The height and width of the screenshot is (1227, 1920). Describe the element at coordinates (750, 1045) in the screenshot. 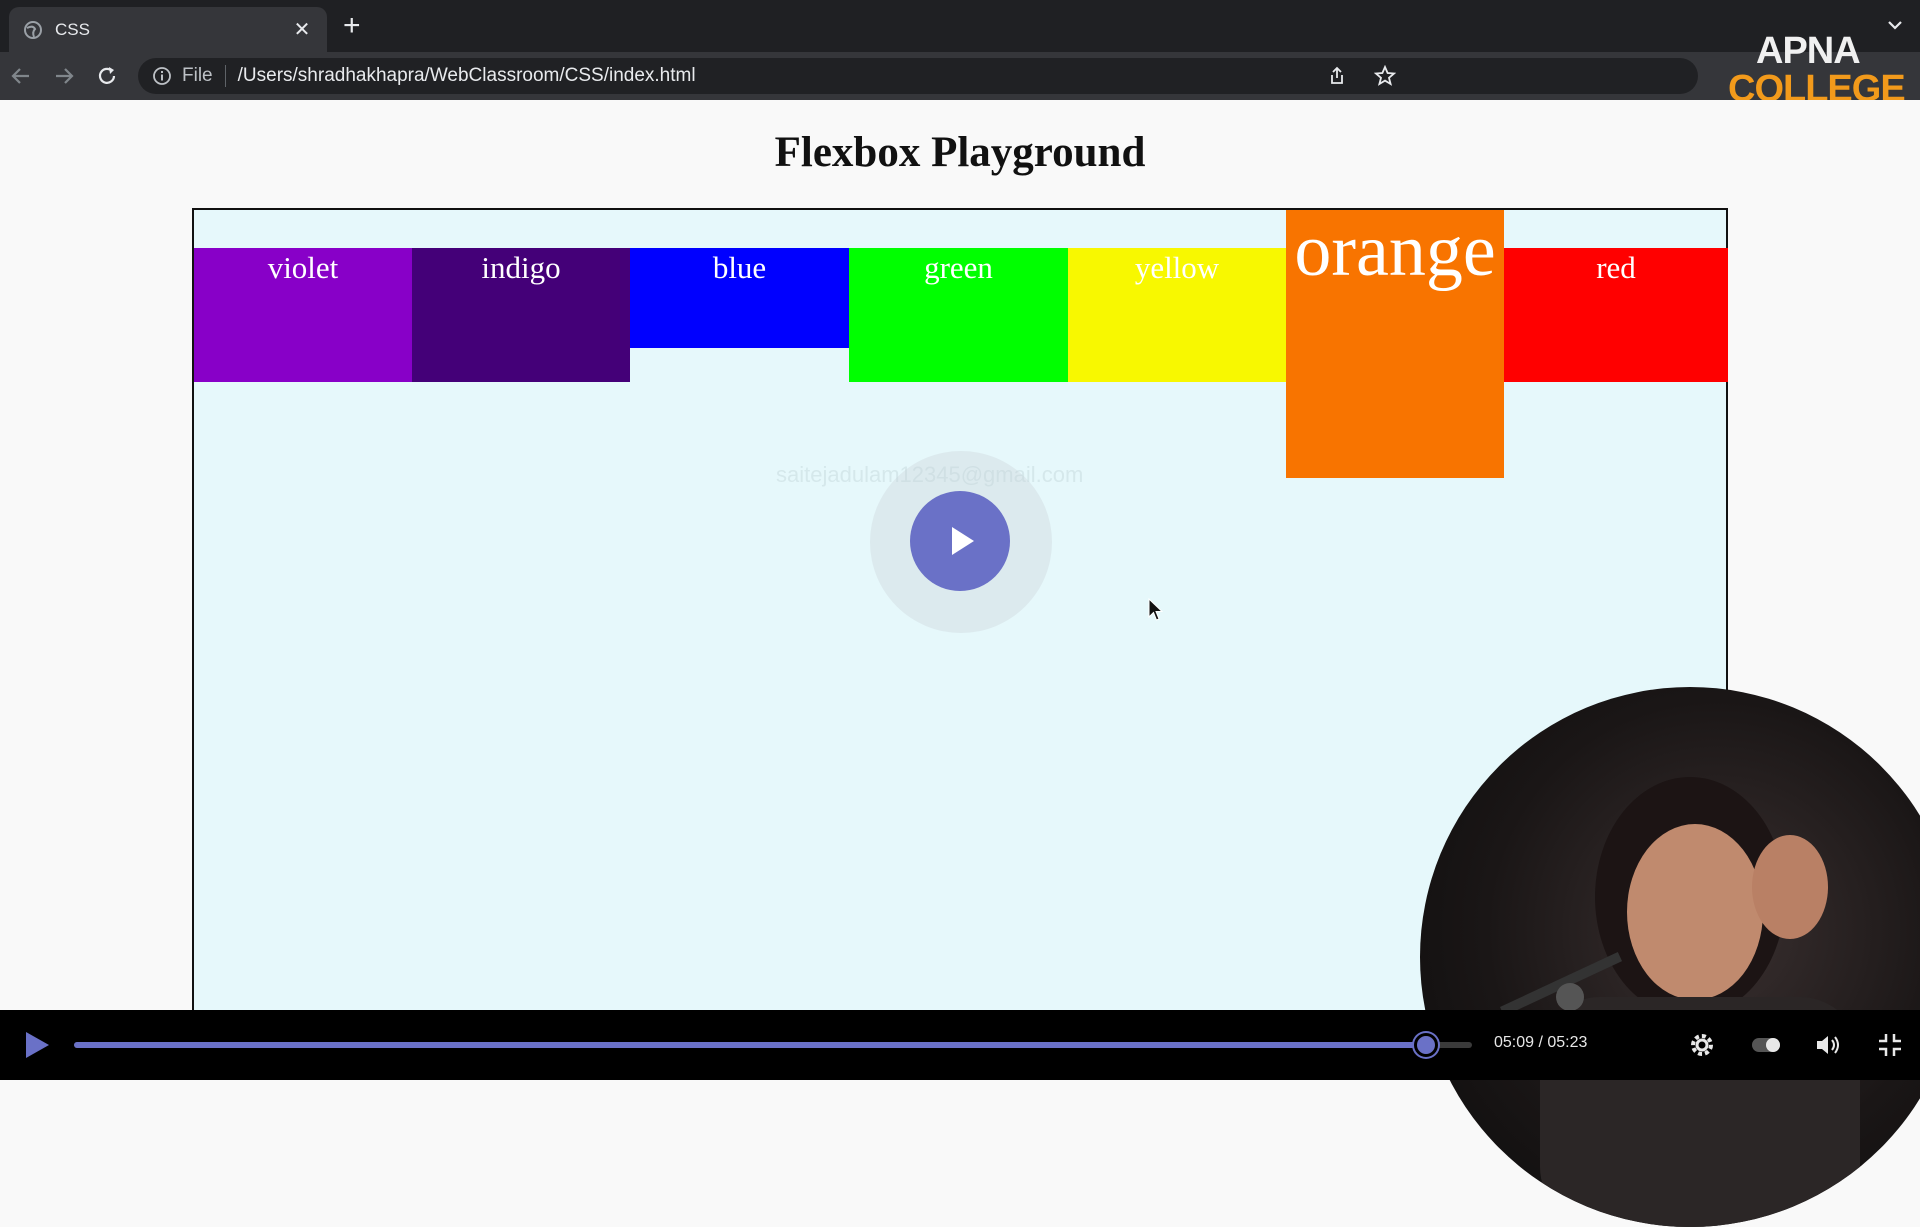

I see `progress-fill` at that location.